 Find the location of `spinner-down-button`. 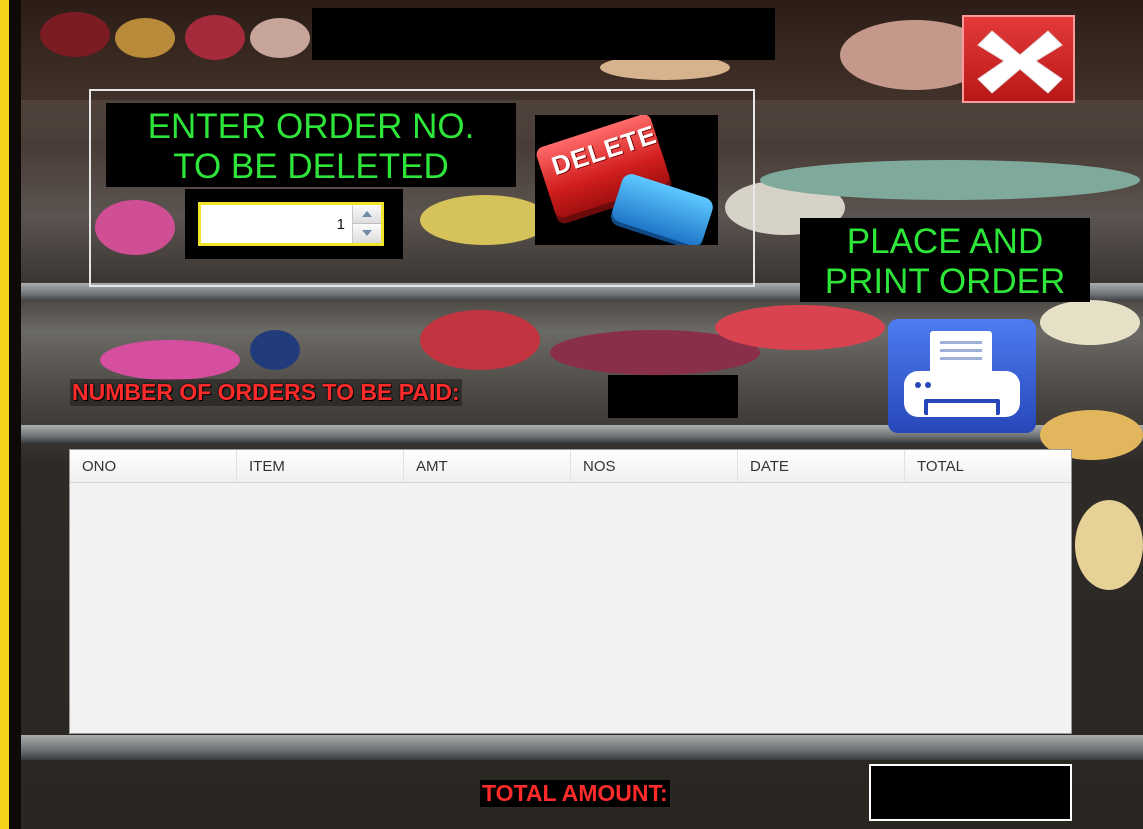

spinner-down-button is located at coordinates (367, 233).